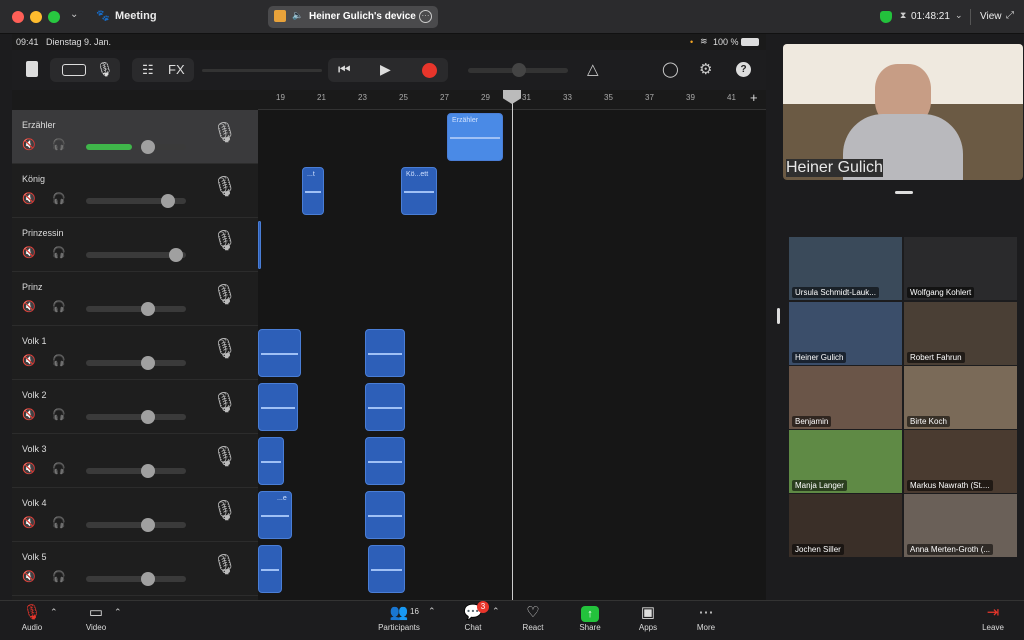  Describe the element at coordinates (135, 407) in the screenshot. I see `track-header: Volk 2 🔇 🎧 🎙` at that location.